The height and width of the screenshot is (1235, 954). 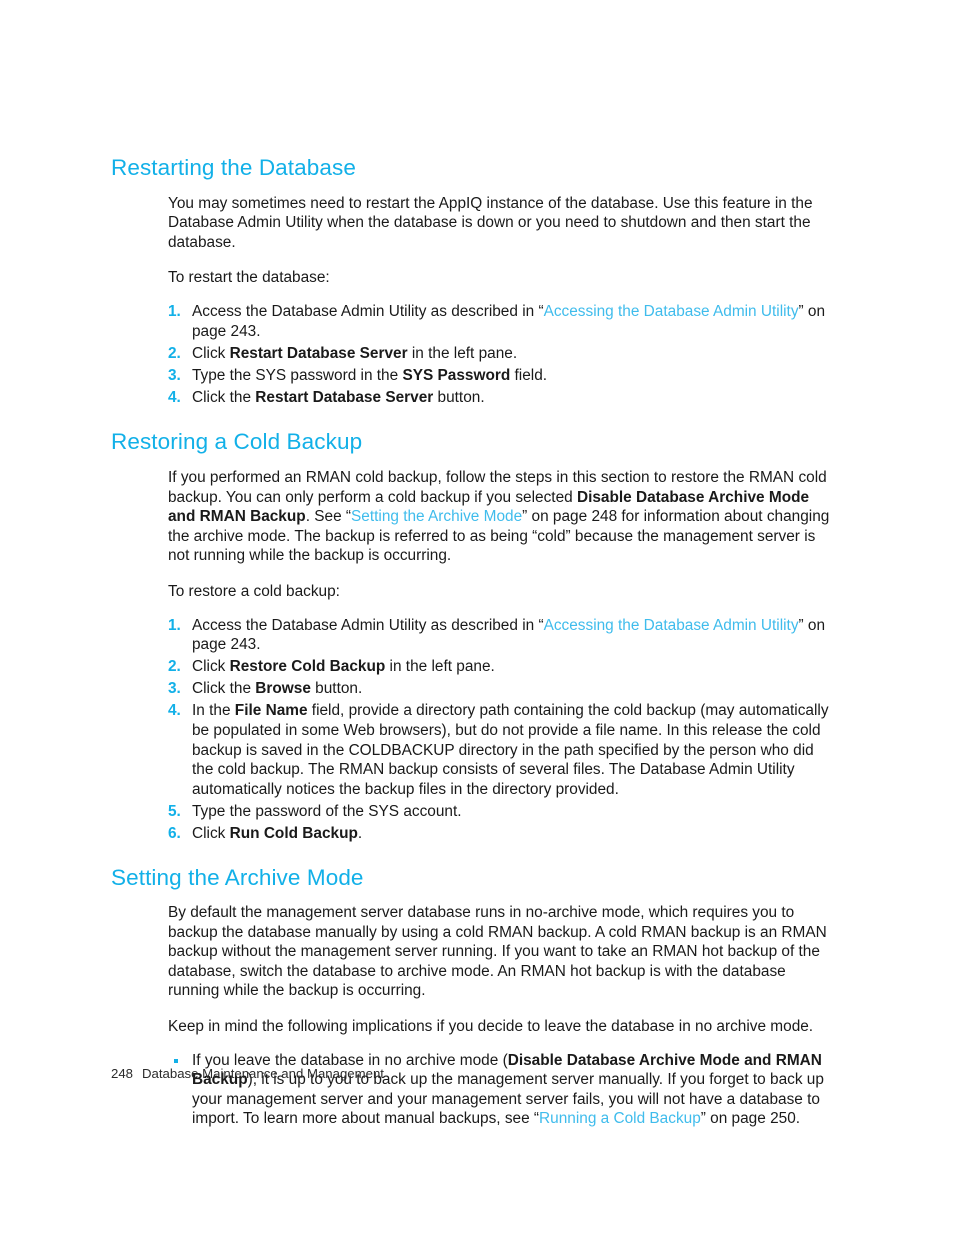 What do you see at coordinates (233, 167) in the screenshot?
I see `section-heading: Restarting the Database` at bounding box center [233, 167].